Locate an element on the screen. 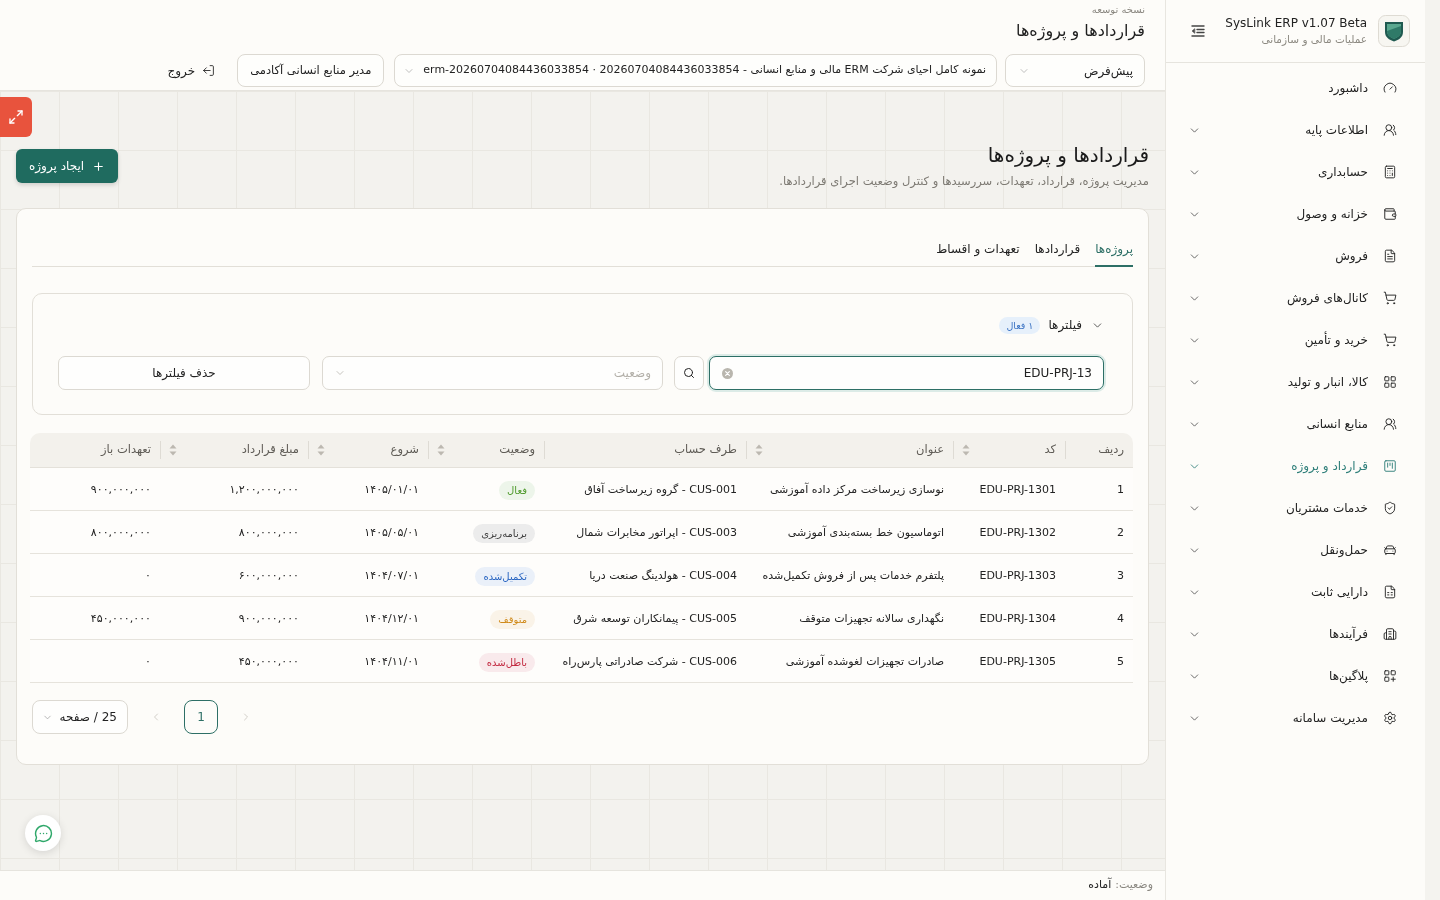 This screenshot has height=900, width=1440. sidebar-item: کانال‌های فروش is located at coordinates (1295, 298).